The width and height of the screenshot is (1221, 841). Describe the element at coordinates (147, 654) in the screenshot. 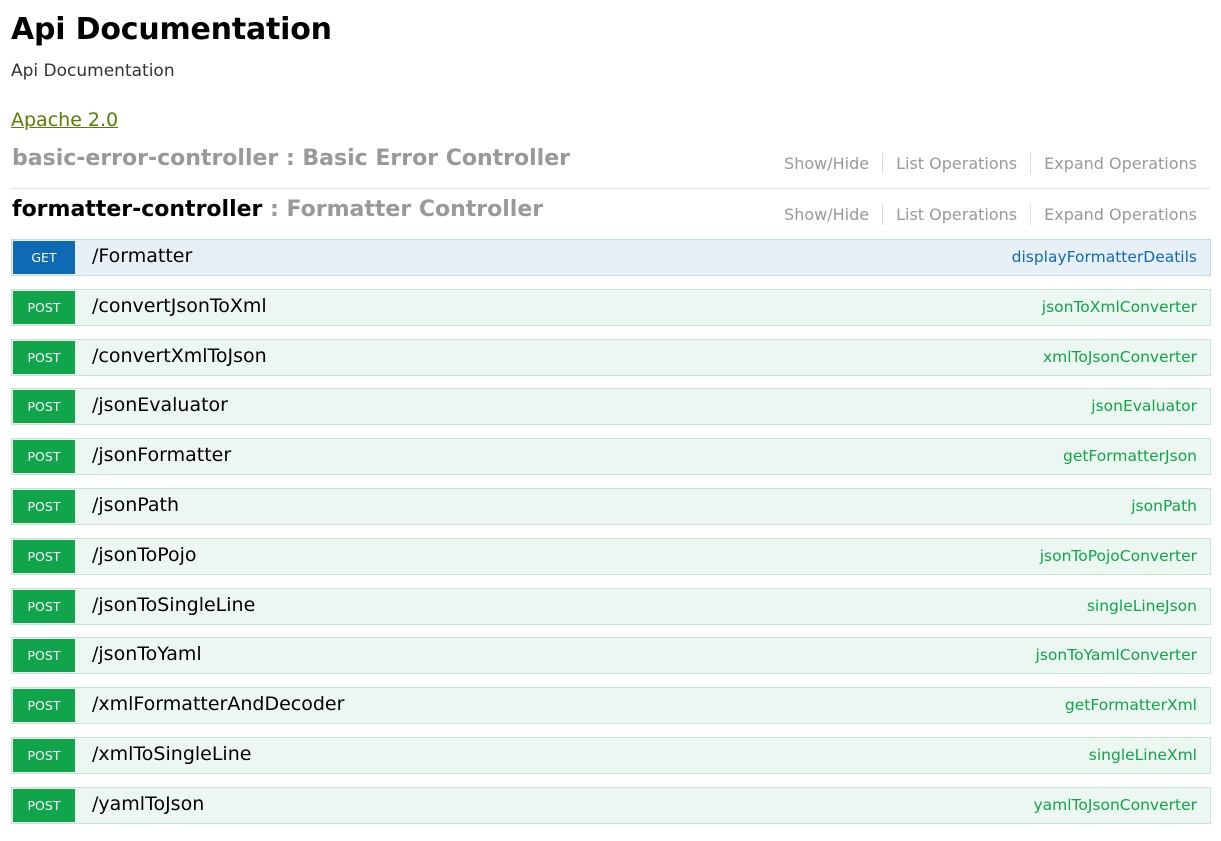

I see `endpoint-path: /jsonToYaml` at that location.